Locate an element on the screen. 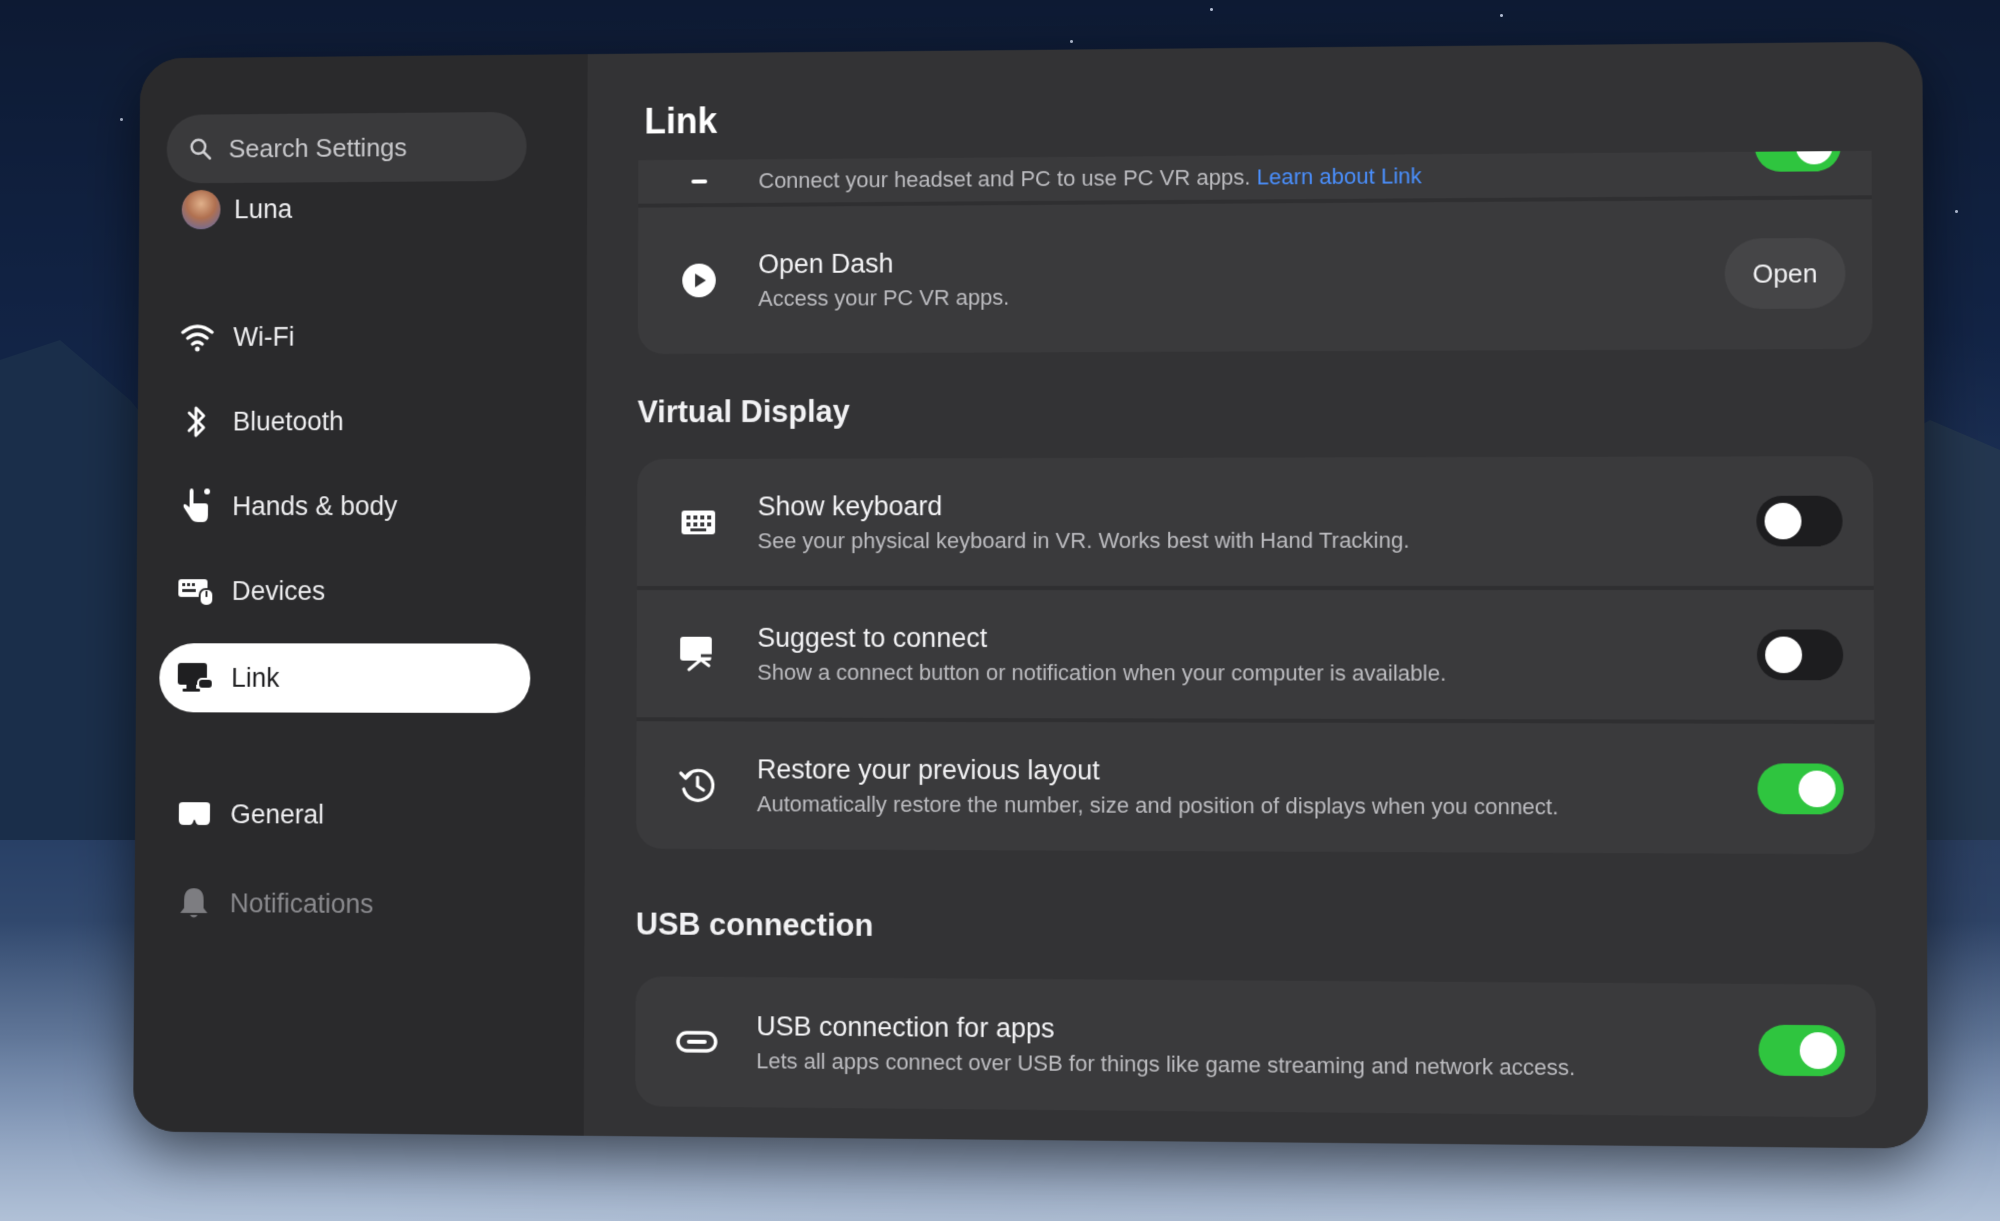 This screenshot has height=1221, width=2000. restore-layout-title: Restore your previous layout is located at coordinates (928, 769).